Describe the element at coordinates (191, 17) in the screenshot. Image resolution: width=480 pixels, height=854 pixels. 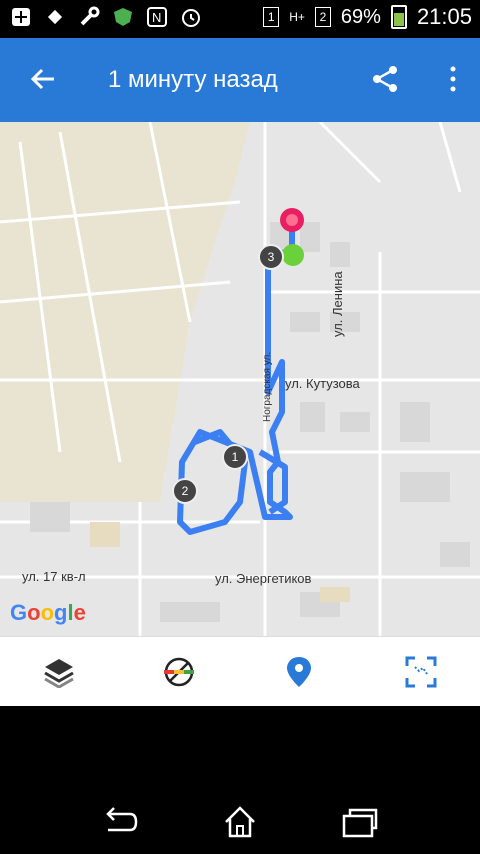
I see `alarm-icon` at that location.